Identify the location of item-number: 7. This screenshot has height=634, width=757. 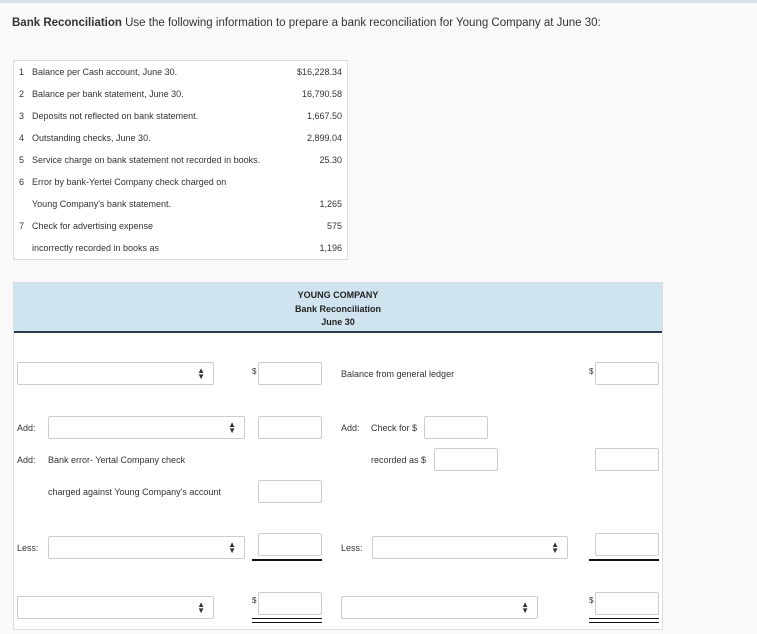
(22, 226).